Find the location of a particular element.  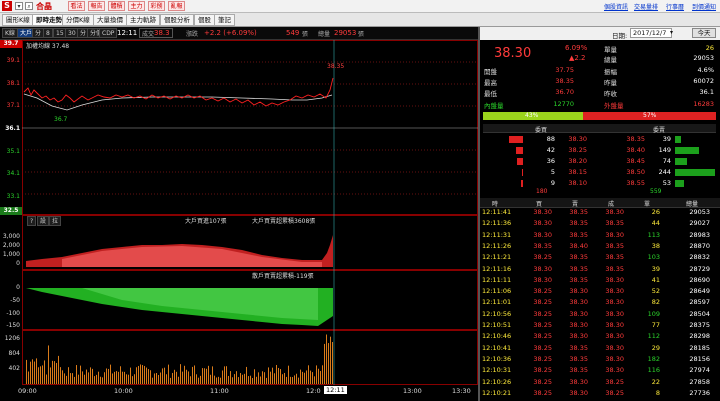

price-value: 38.3 is located at coordinates (162, 33).